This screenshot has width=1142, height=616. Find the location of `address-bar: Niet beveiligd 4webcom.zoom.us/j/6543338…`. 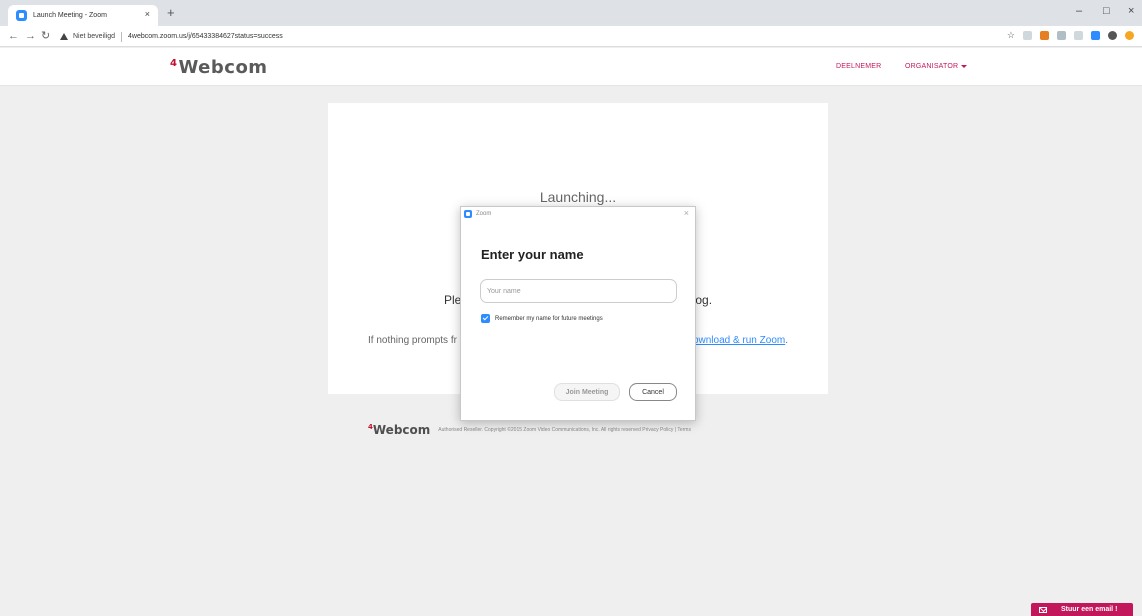

address-bar: Niet beveiligd 4webcom.zoom.us/j/6543338… is located at coordinates (515, 36).